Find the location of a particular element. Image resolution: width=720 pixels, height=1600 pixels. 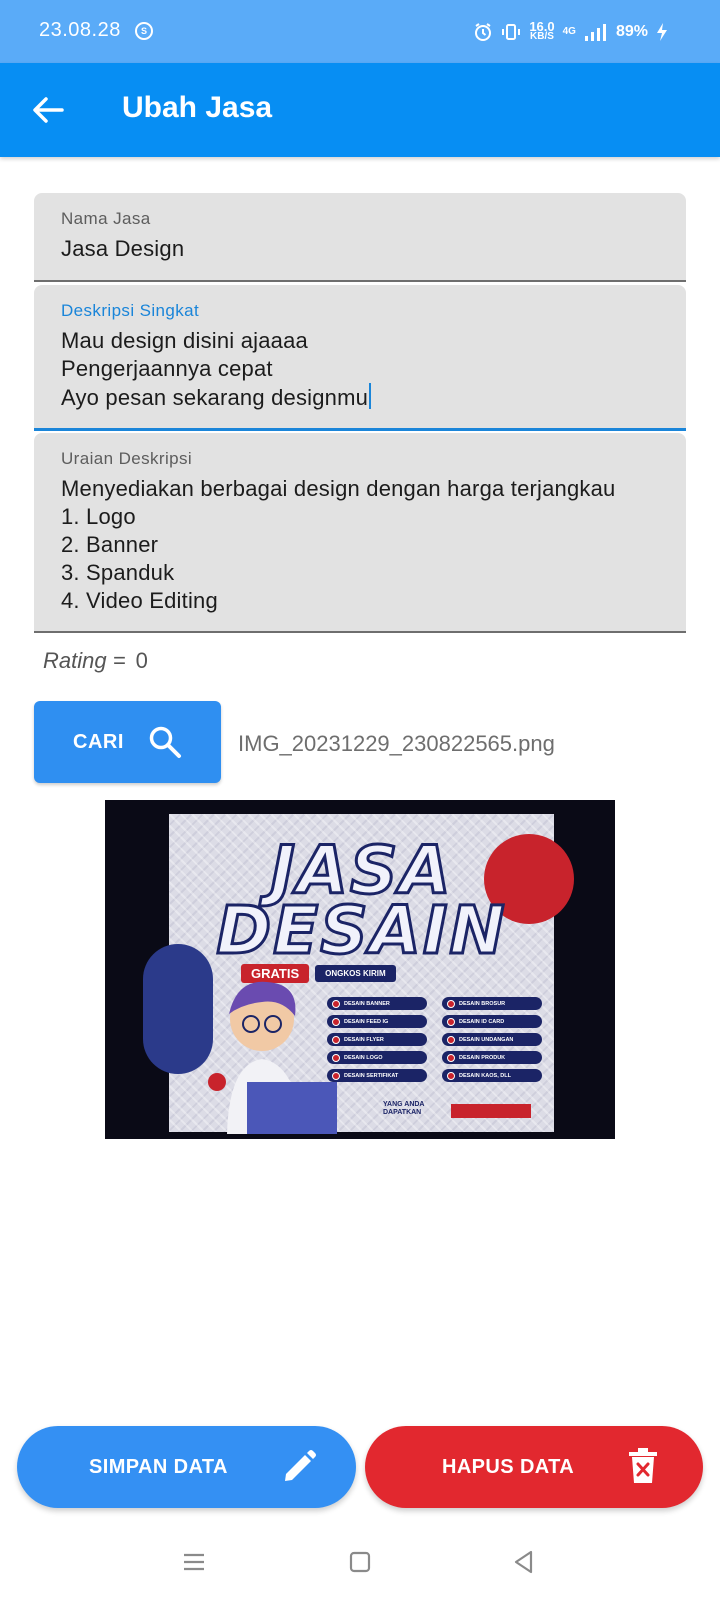

recent-apps-icon is located at coordinates (194, 1562).